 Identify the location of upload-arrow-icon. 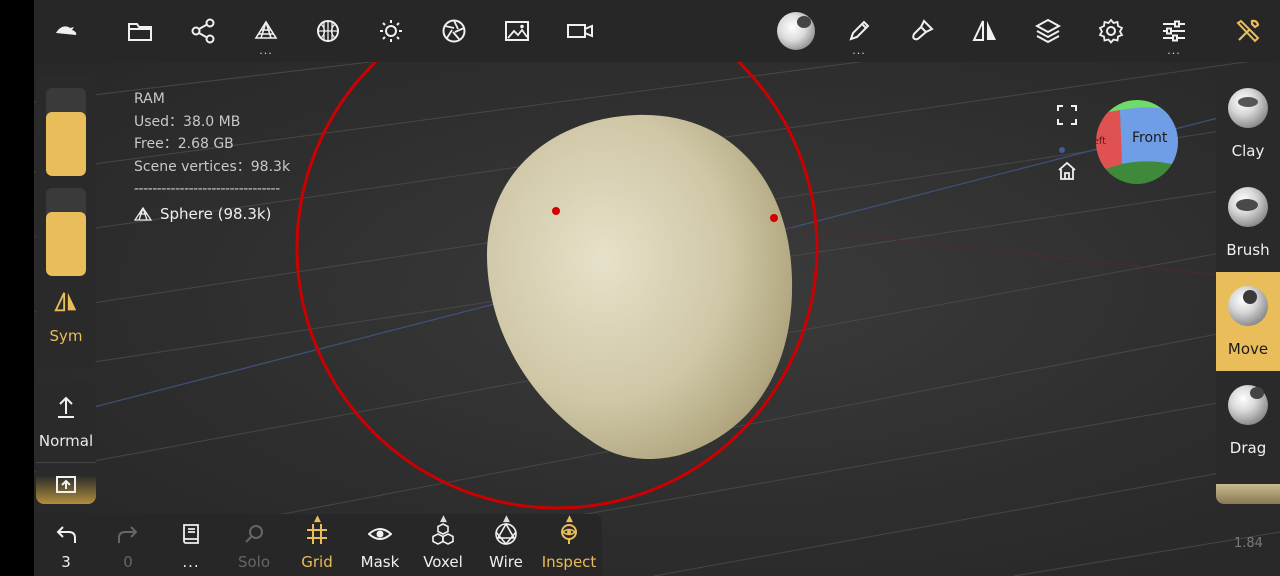
(66, 407).